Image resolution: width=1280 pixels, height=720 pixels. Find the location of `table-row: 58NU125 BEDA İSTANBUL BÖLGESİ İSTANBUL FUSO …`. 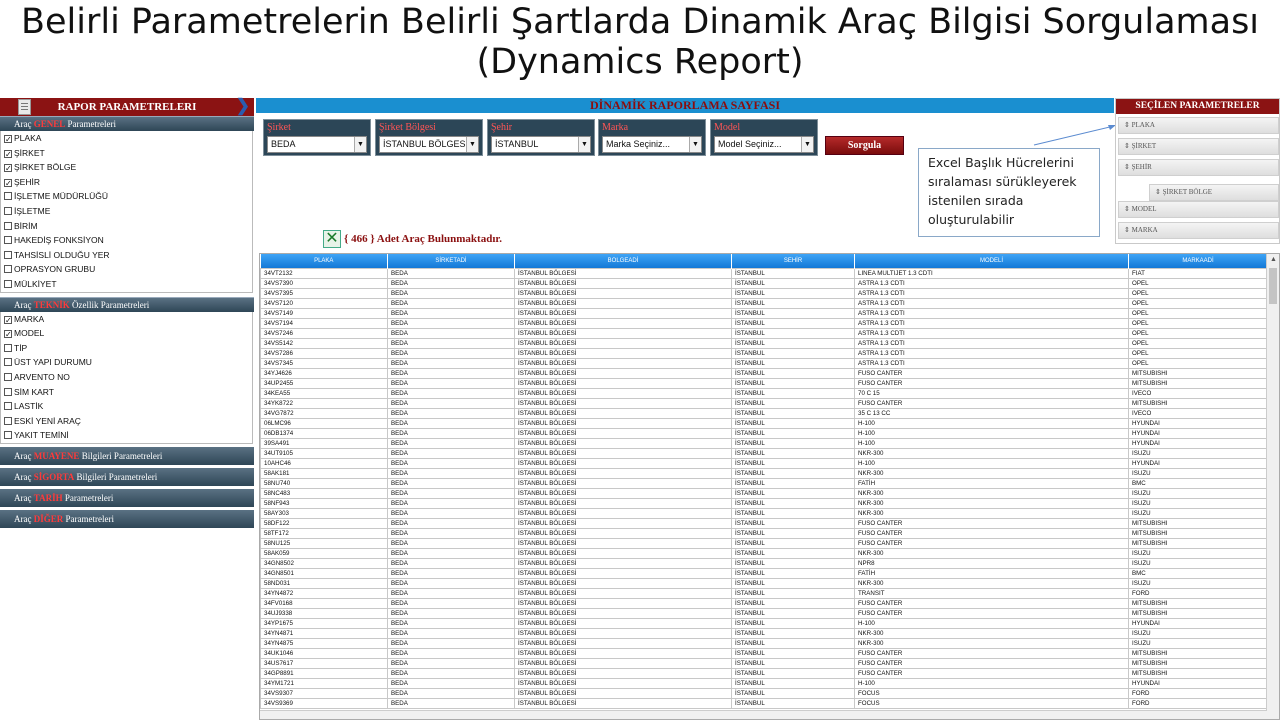

table-row: 58NU125 BEDA İSTANBUL BÖLGESİ İSTANBUL FUSO … is located at coordinates (764, 543).